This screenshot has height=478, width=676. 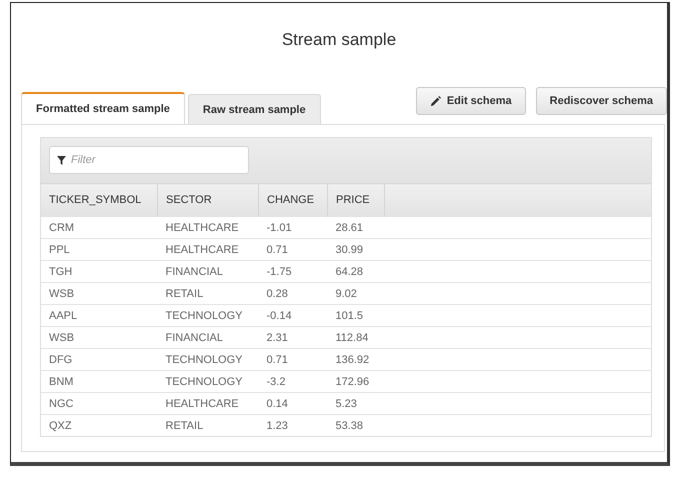 I want to click on table-cell: AAPL, so click(x=99, y=315).